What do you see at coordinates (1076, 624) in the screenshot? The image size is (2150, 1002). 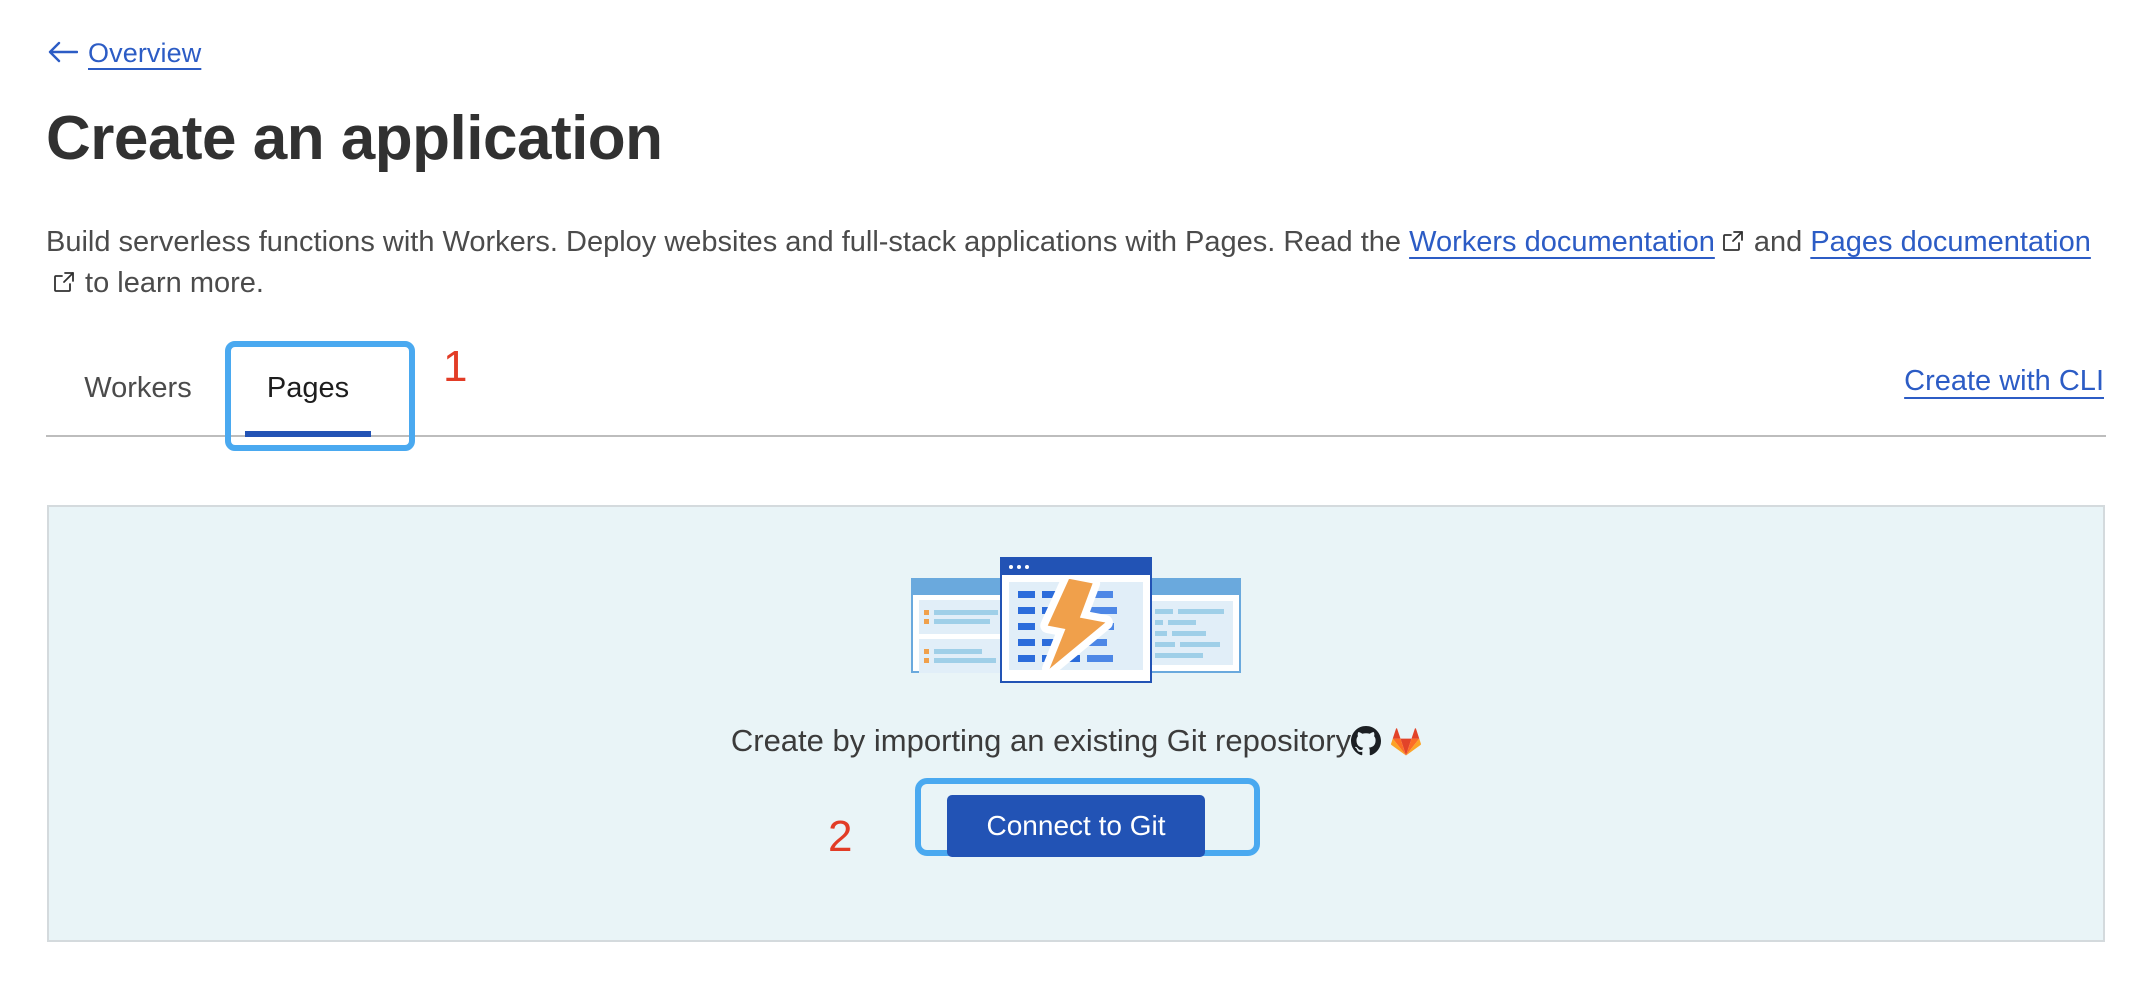 I see `lightning-bolt-icon` at bounding box center [1076, 624].